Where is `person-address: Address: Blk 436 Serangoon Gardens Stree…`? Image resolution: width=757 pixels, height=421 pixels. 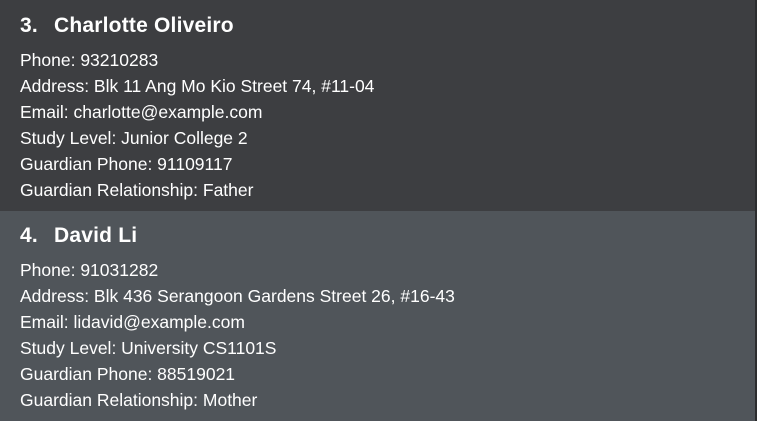 person-address: Address: Blk 436 Serangoon Gardens Stree… is located at coordinates (237, 296).